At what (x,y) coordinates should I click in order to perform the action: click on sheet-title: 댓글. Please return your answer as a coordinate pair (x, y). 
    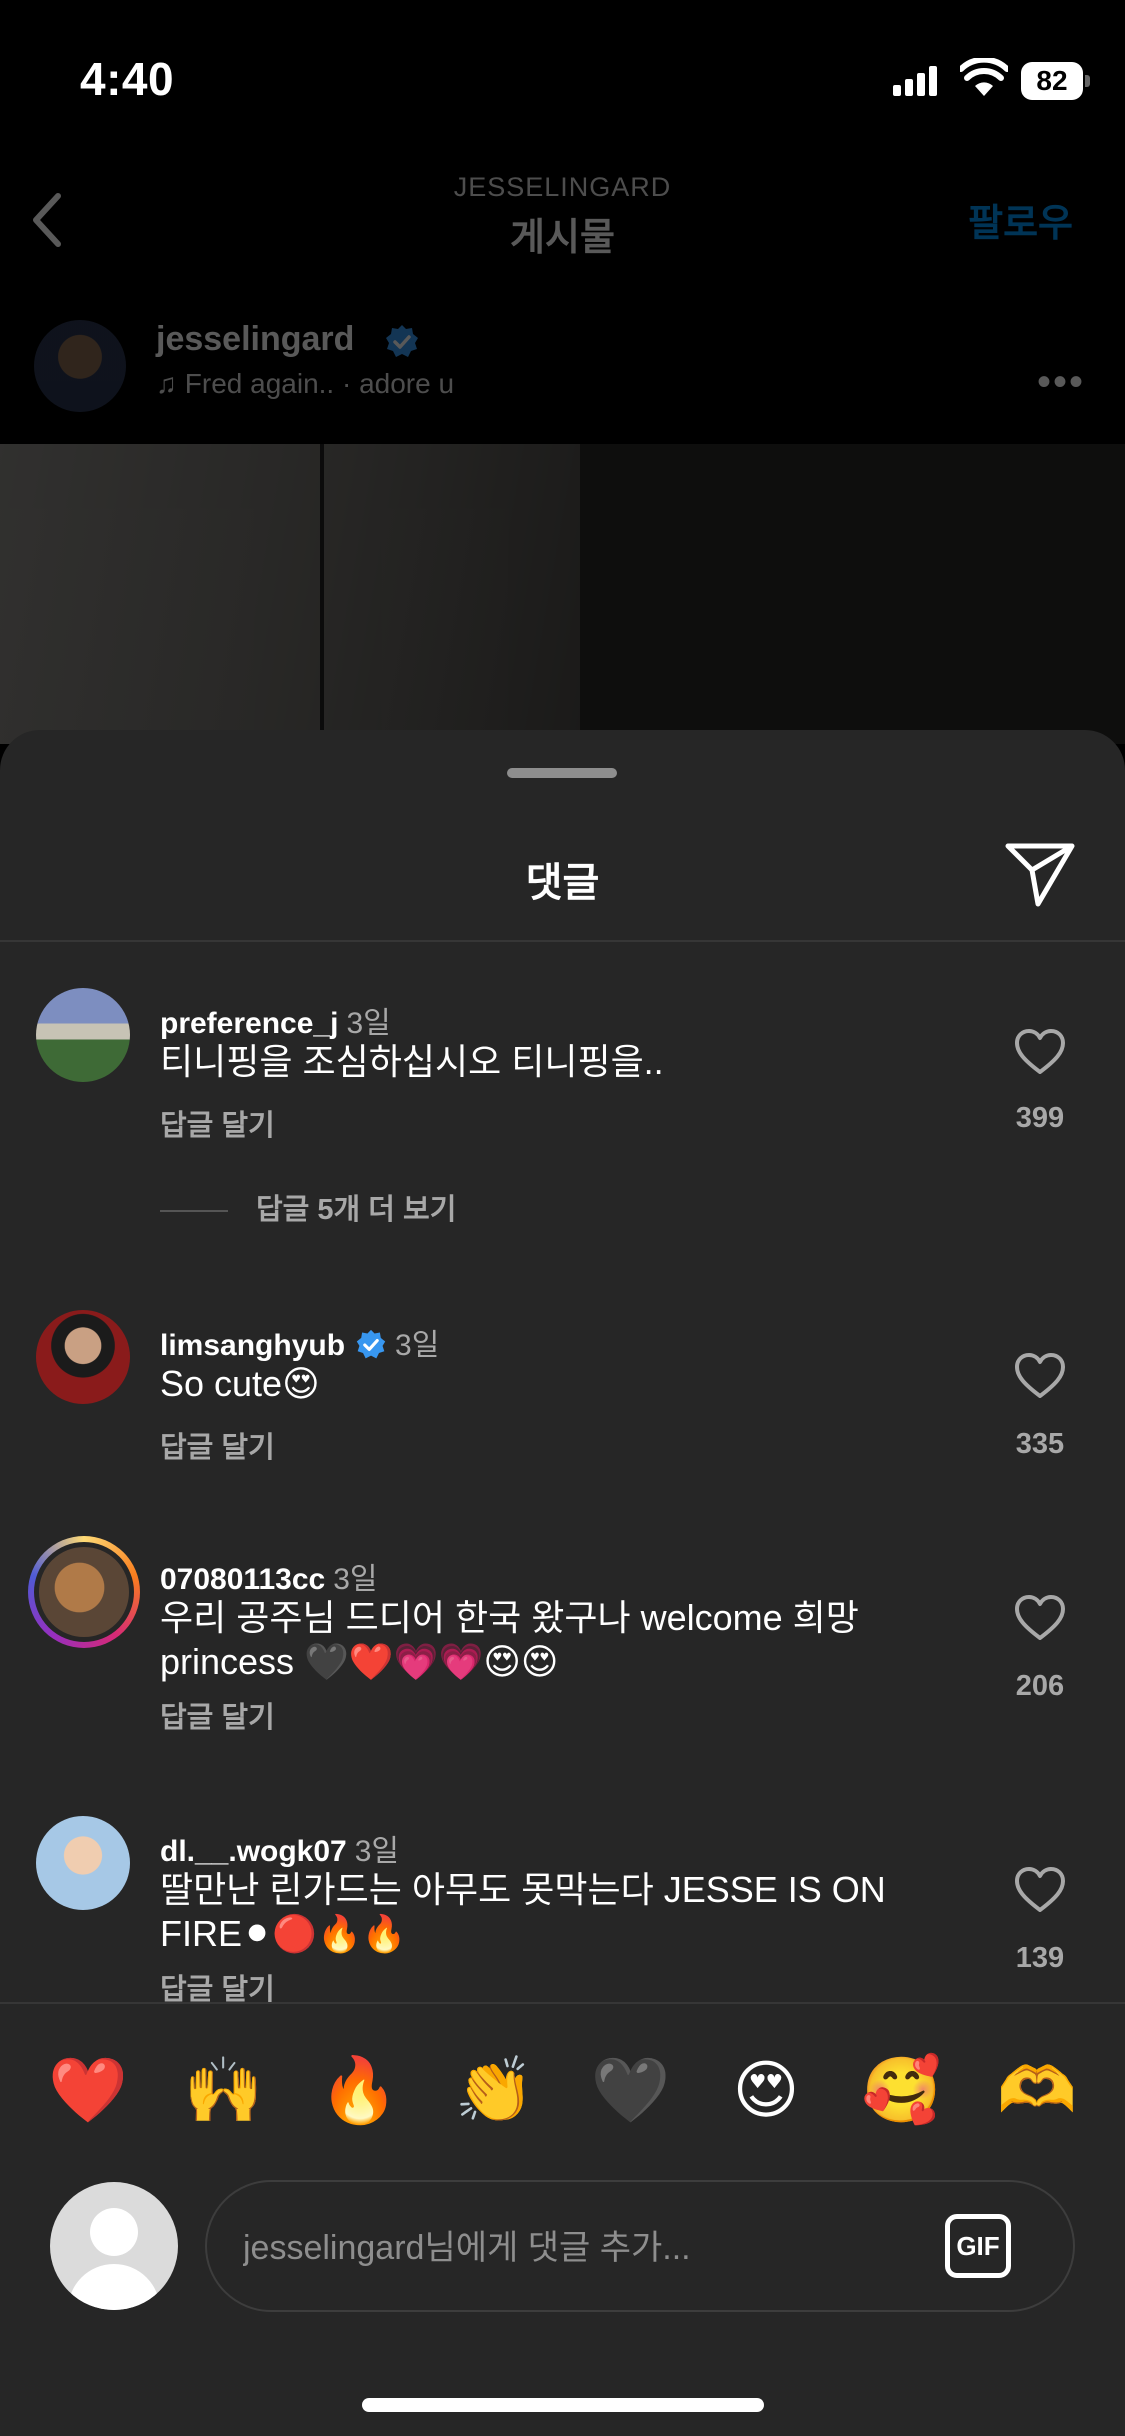
    Looking at the image, I should click on (562, 883).